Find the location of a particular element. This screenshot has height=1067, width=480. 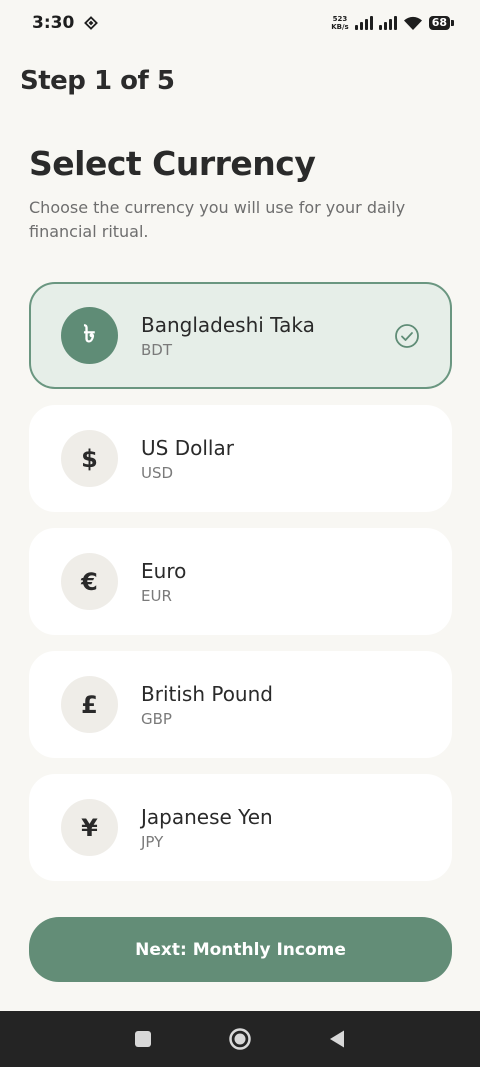

currency-name: US Dollar is located at coordinates (187, 447).